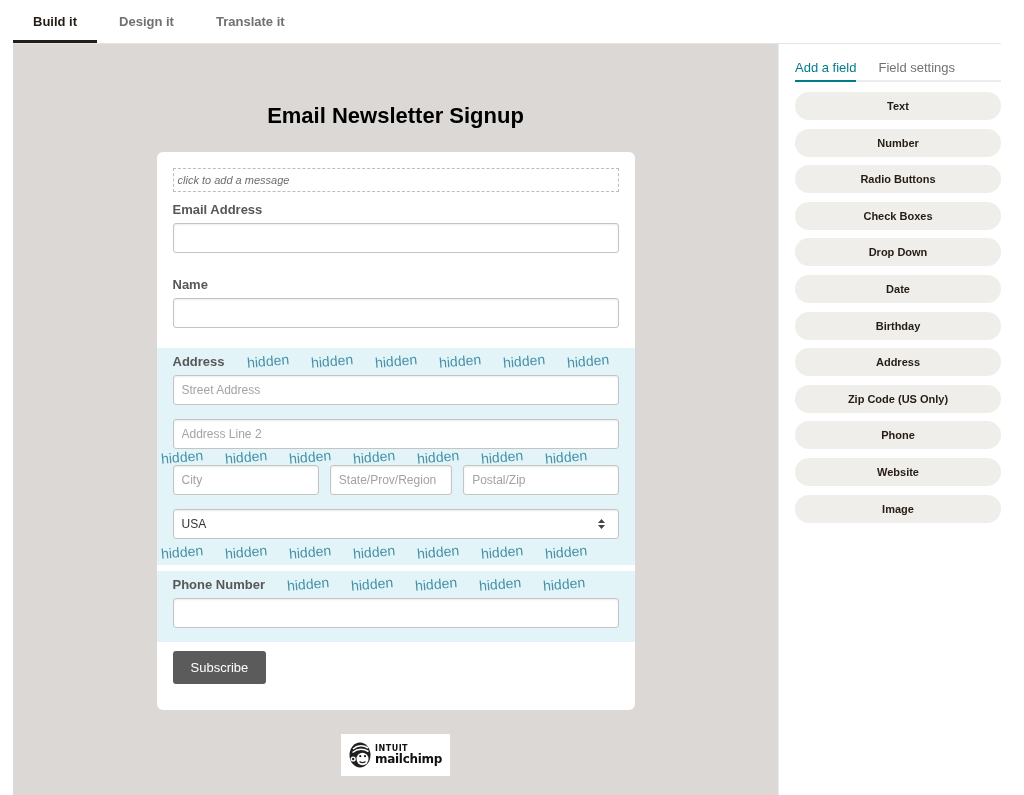 This screenshot has width=1024, height=795. What do you see at coordinates (146, 21) in the screenshot?
I see `tab: Design it` at bounding box center [146, 21].